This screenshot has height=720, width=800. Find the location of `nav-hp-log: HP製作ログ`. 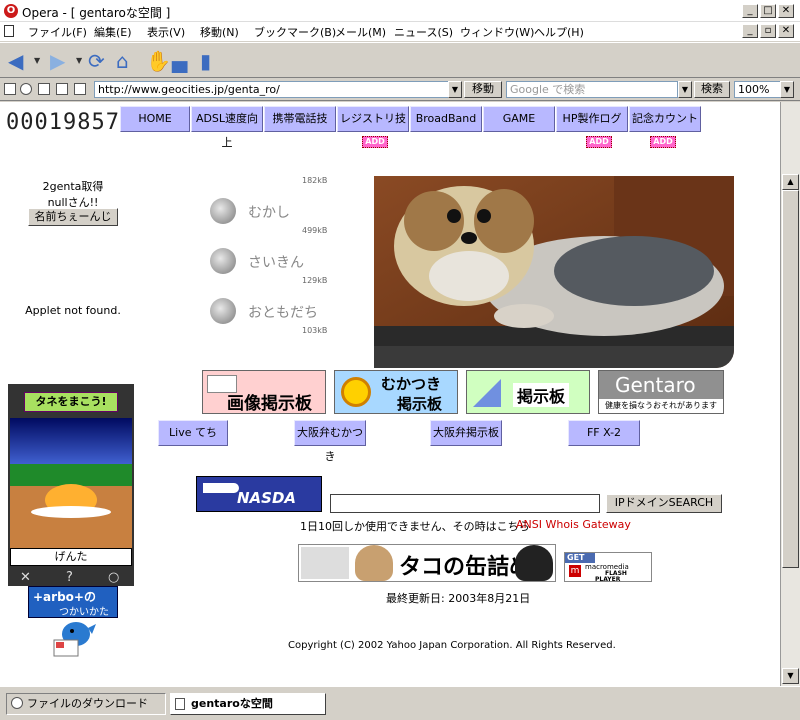

nav-hp-log: HP製作ログ is located at coordinates (592, 119).